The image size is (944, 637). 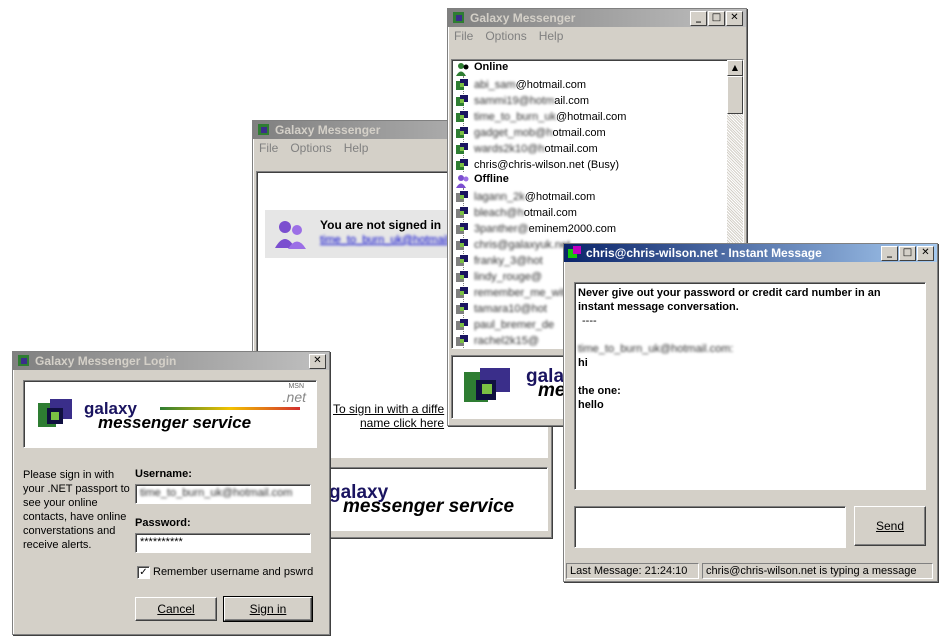 I want to click on contact-item: chris@chris-wilson.net (Busy), so click(x=538, y=165).